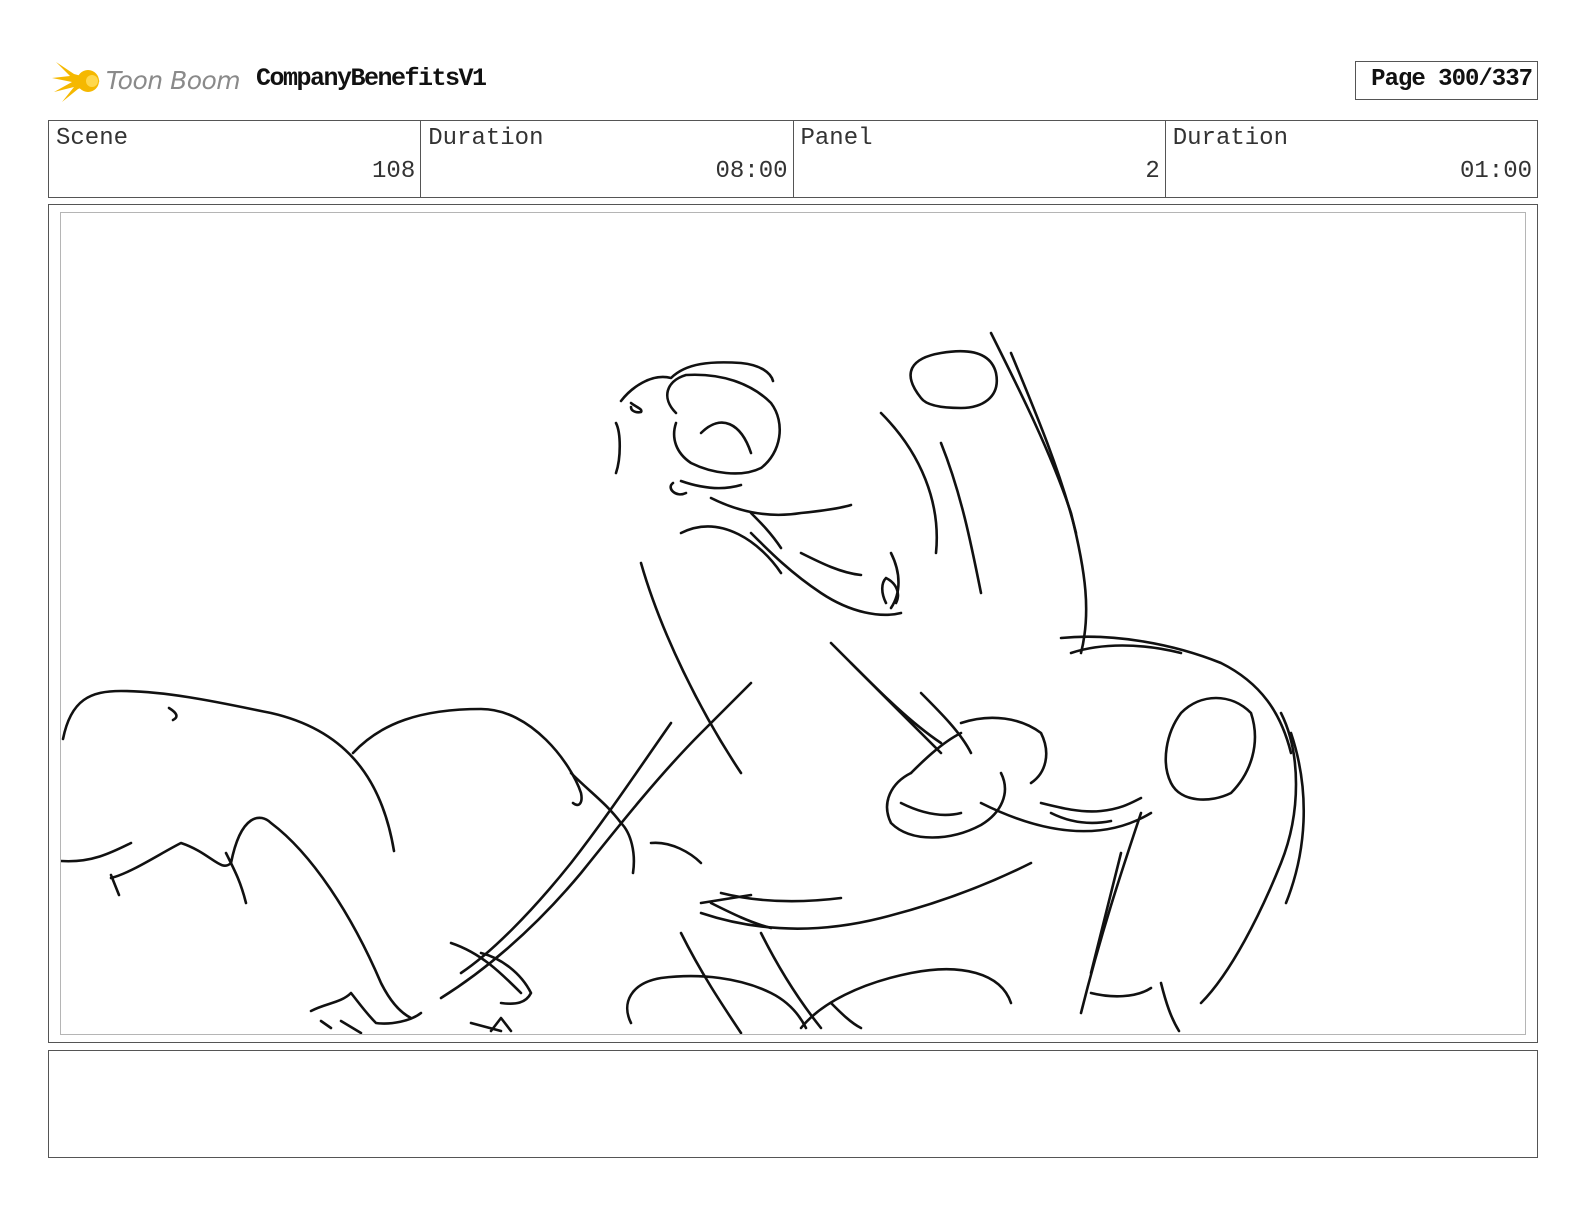 The image size is (1584, 1224). Describe the element at coordinates (980, 159) in the screenshot. I see `panel-cell: Panel 2` at that location.